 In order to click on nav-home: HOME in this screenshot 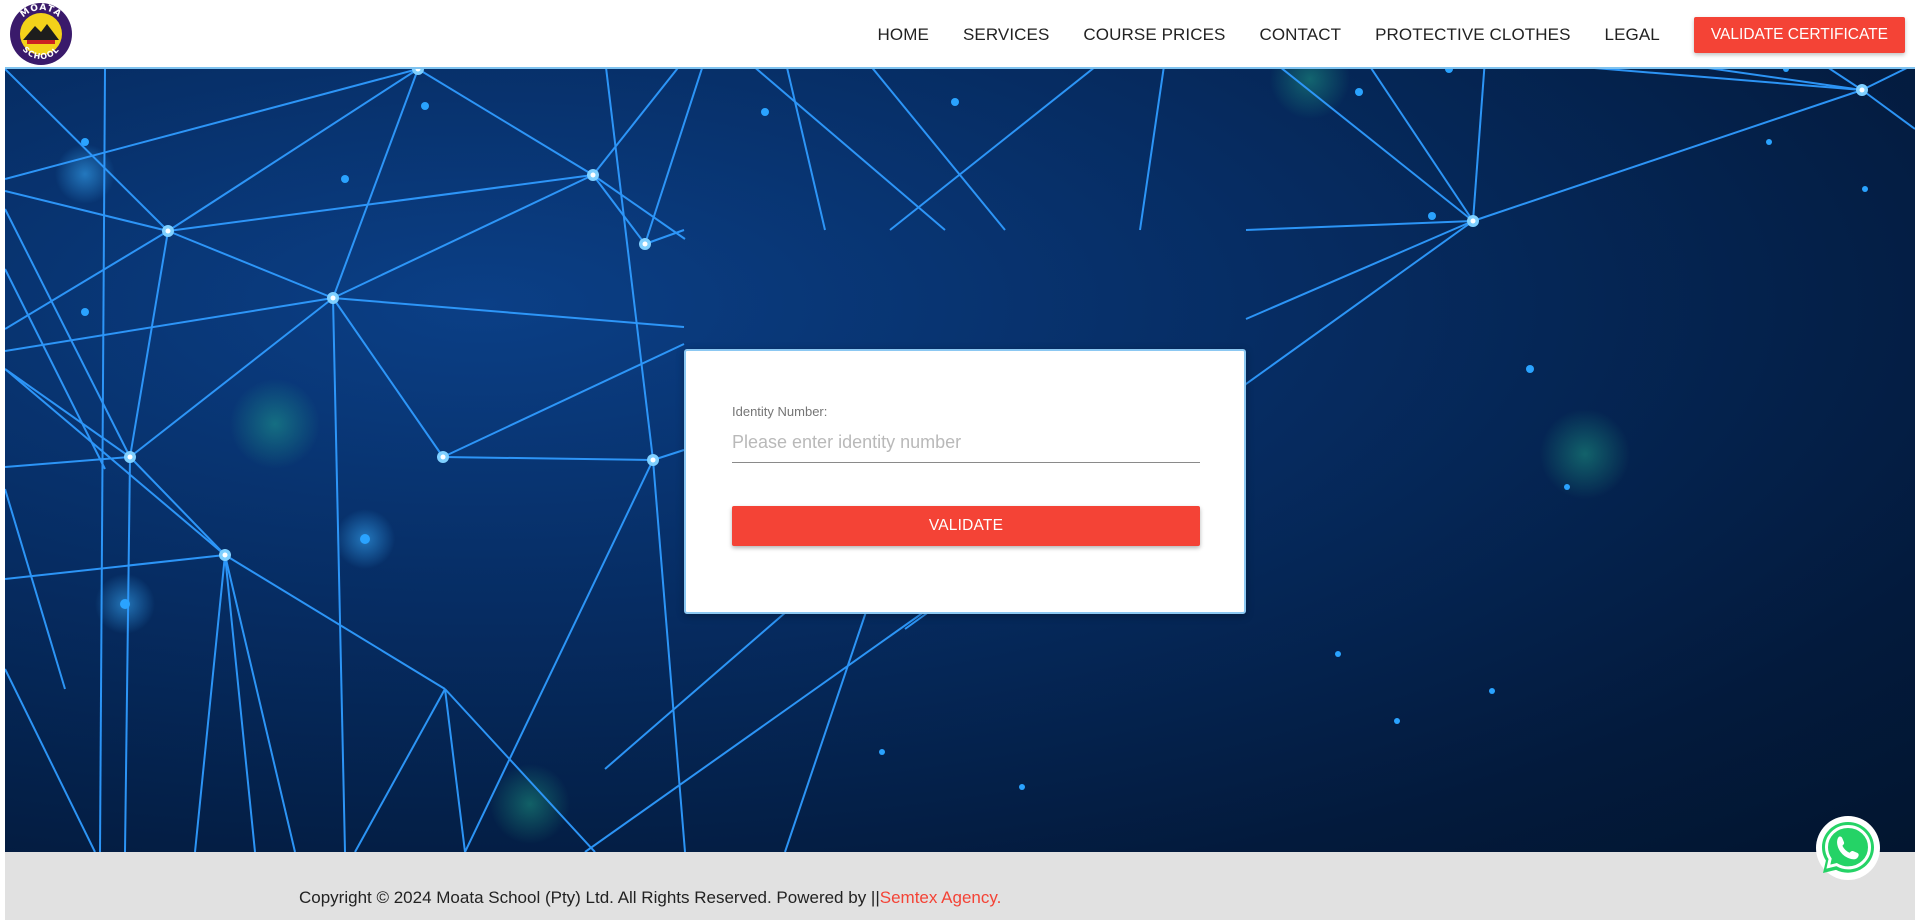, I will do `click(903, 35)`.